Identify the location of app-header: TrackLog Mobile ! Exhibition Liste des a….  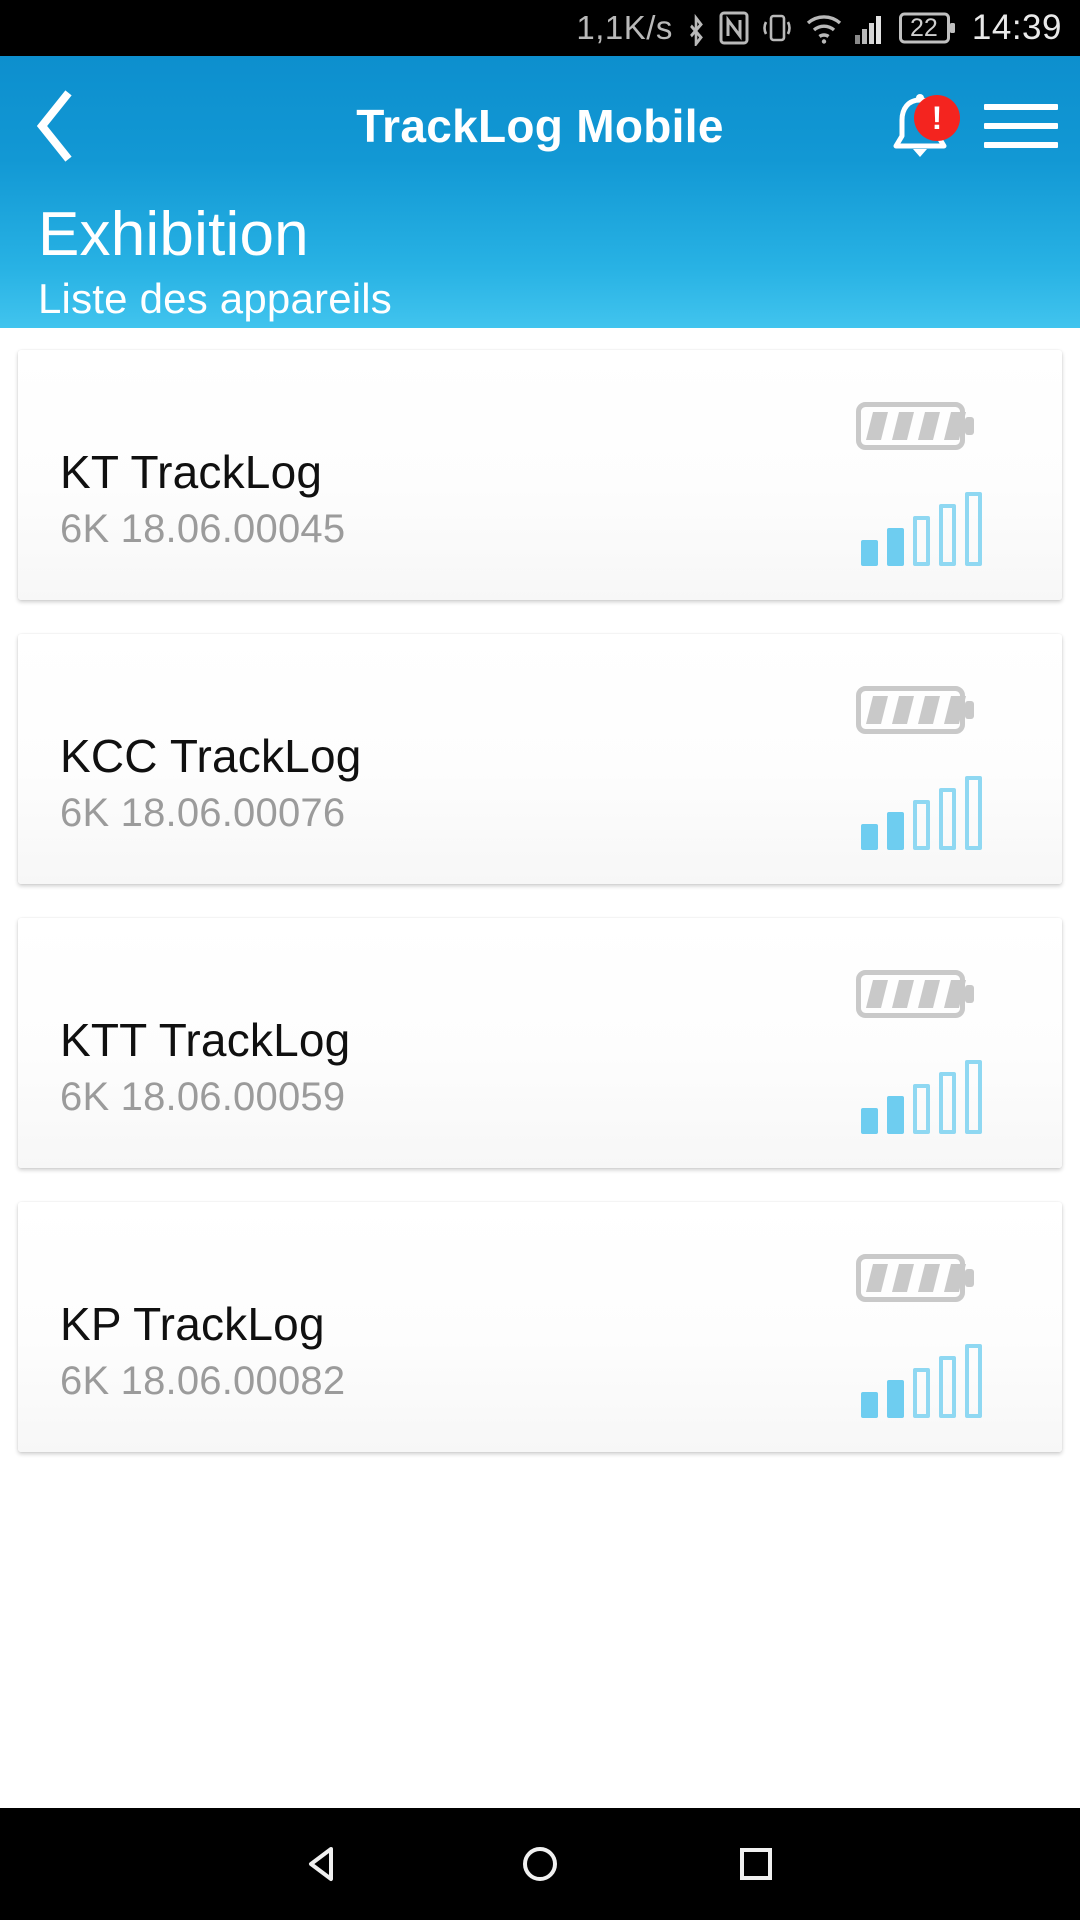
(540, 192).